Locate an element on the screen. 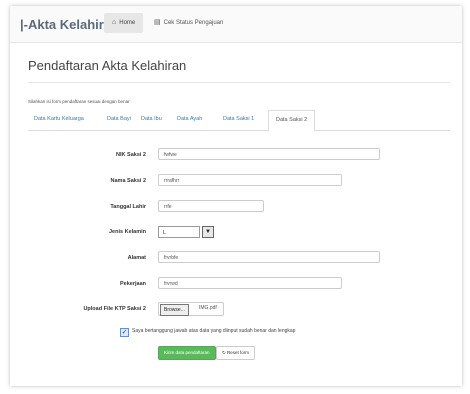  alamat-input: frvrbfe is located at coordinates (269, 257).